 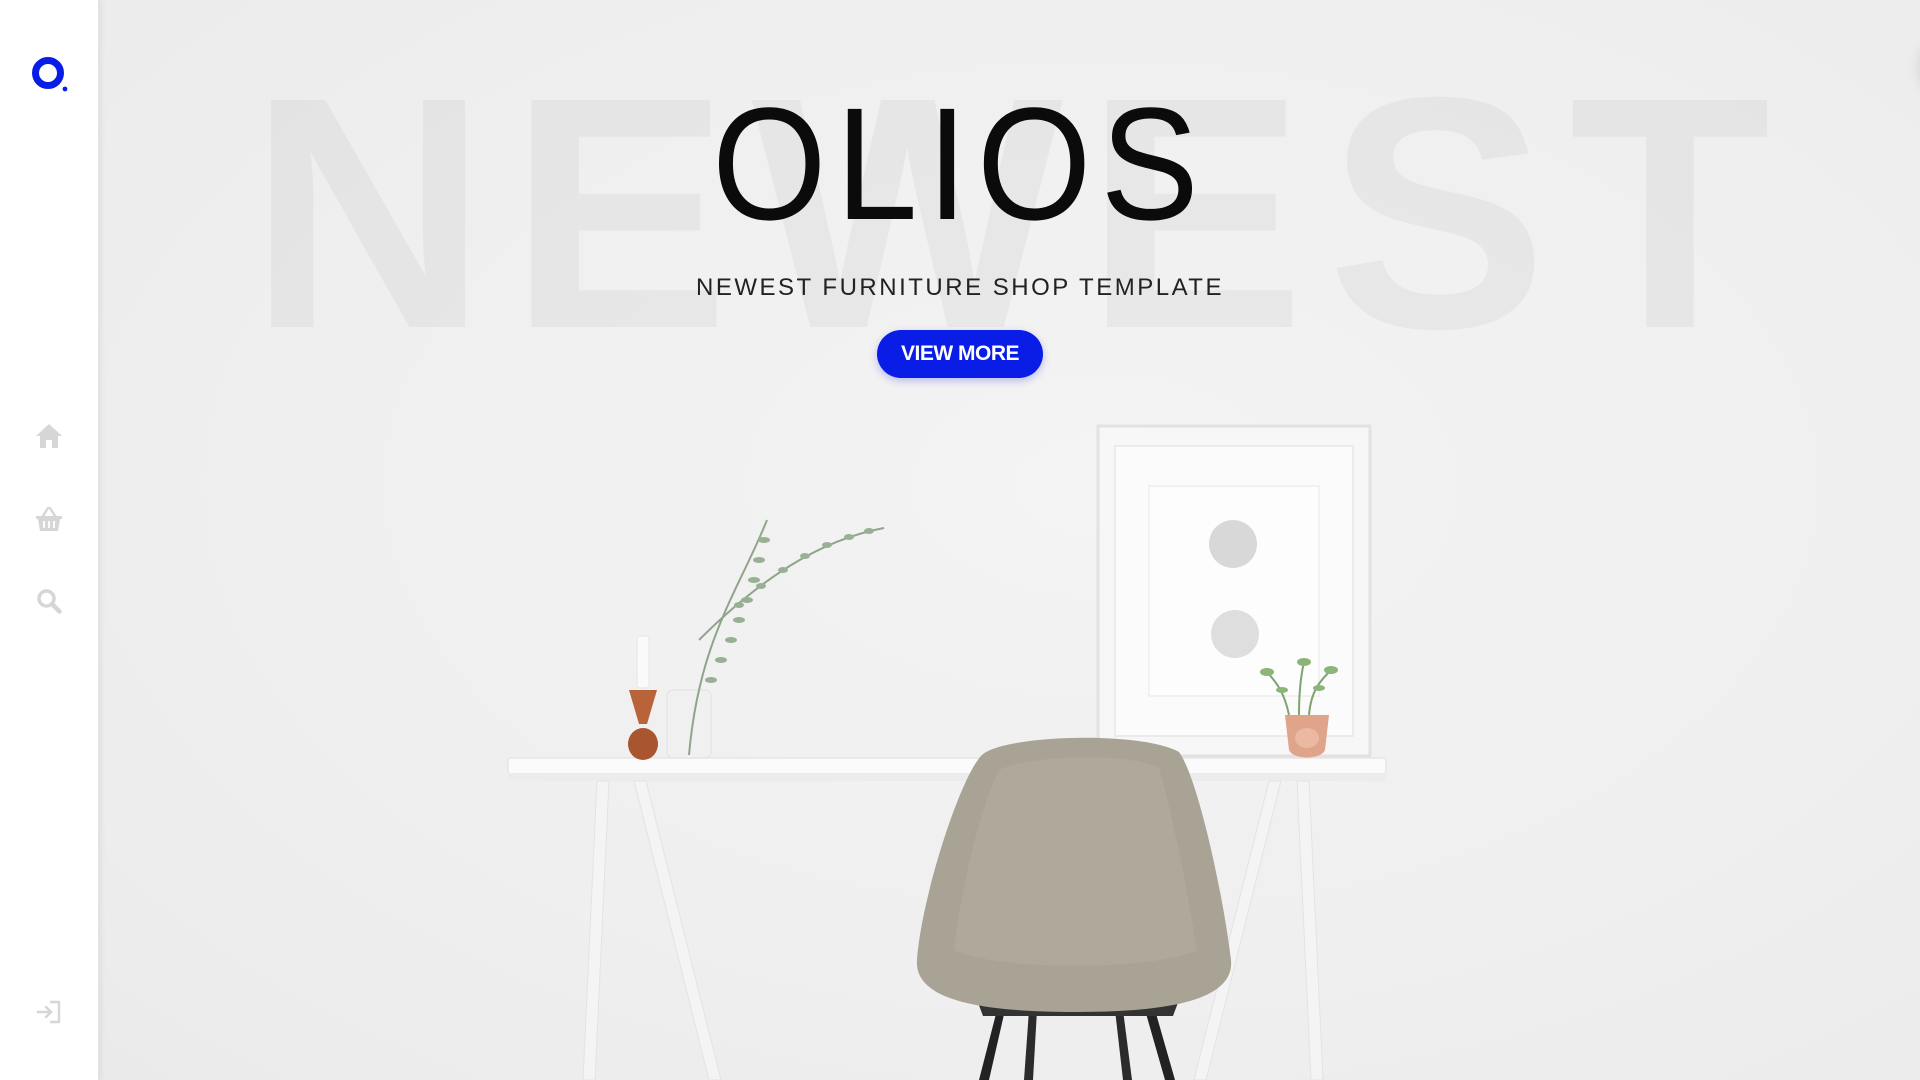 What do you see at coordinates (49, 1012) in the screenshot?
I see `sign-in-icon` at bounding box center [49, 1012].